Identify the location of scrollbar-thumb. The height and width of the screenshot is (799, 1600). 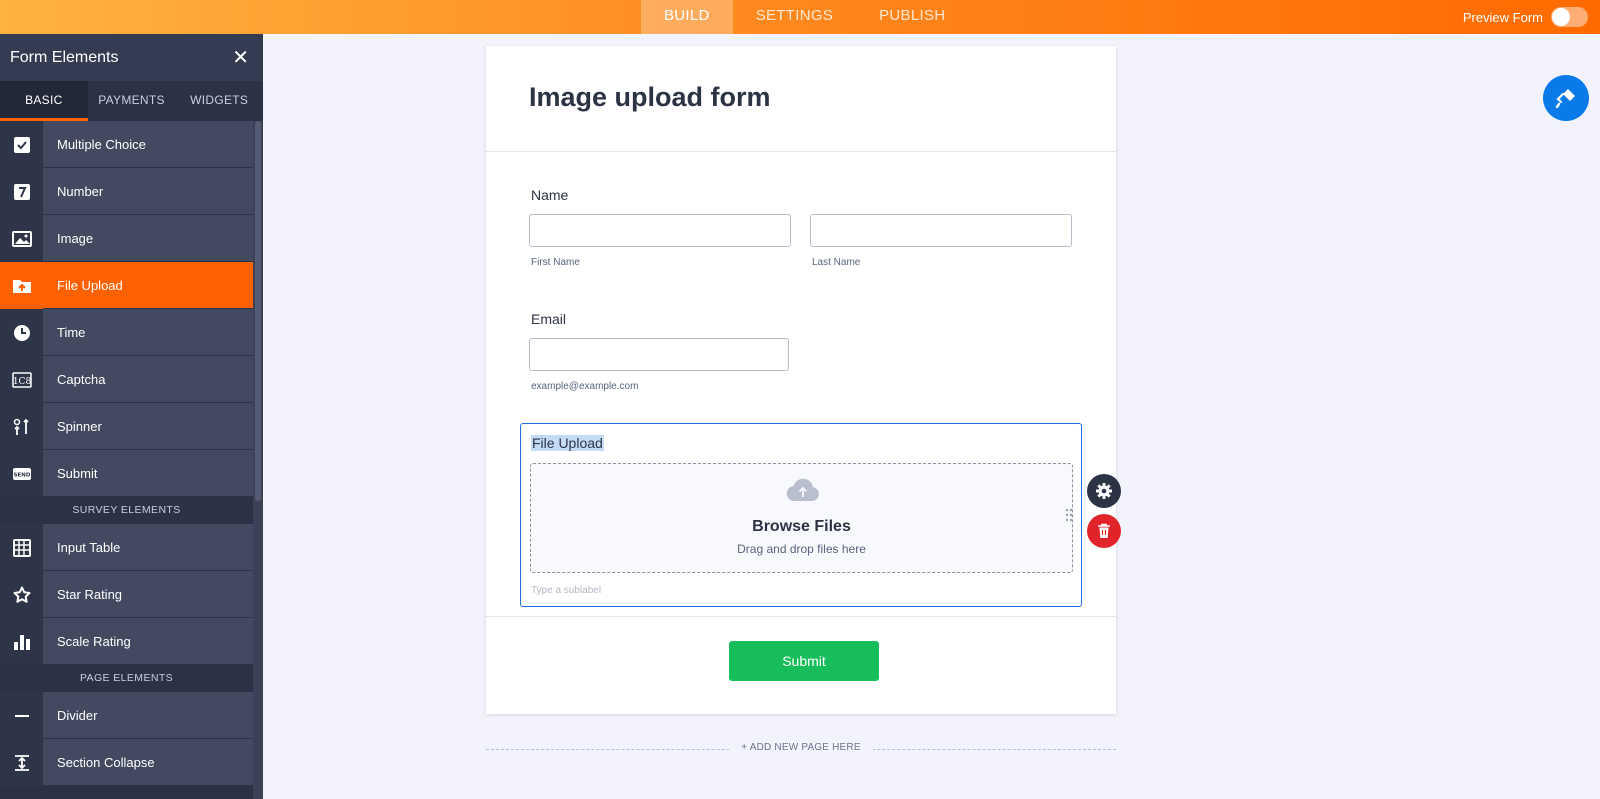
(258, 311).